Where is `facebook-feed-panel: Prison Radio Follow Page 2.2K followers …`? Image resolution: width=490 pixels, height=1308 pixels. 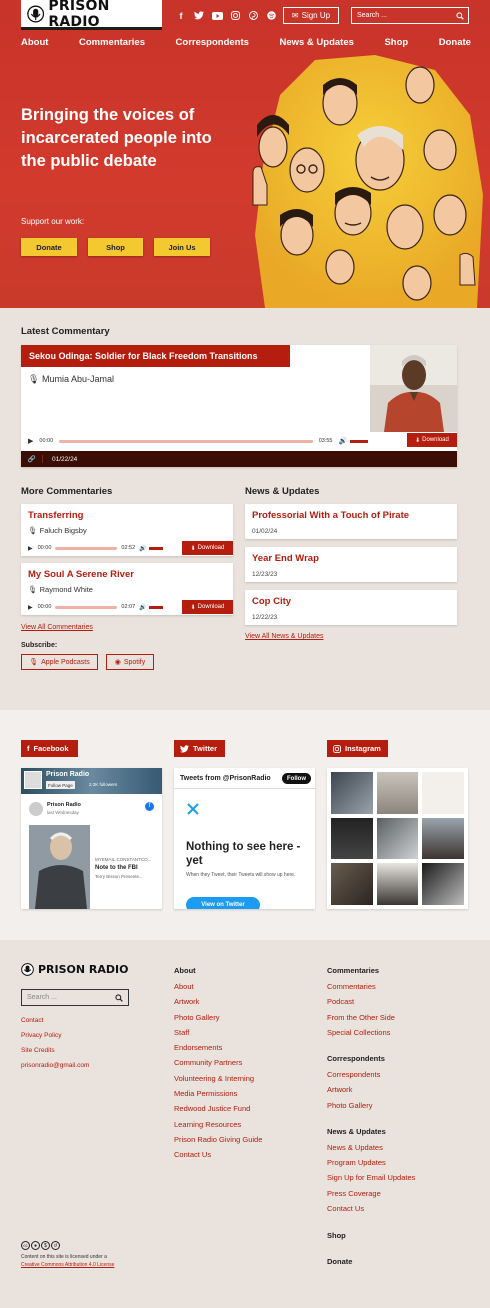
facebook-feed-panel: Prison Radio Follow Page 2.2K followers … is located at coordinates (91, 838).